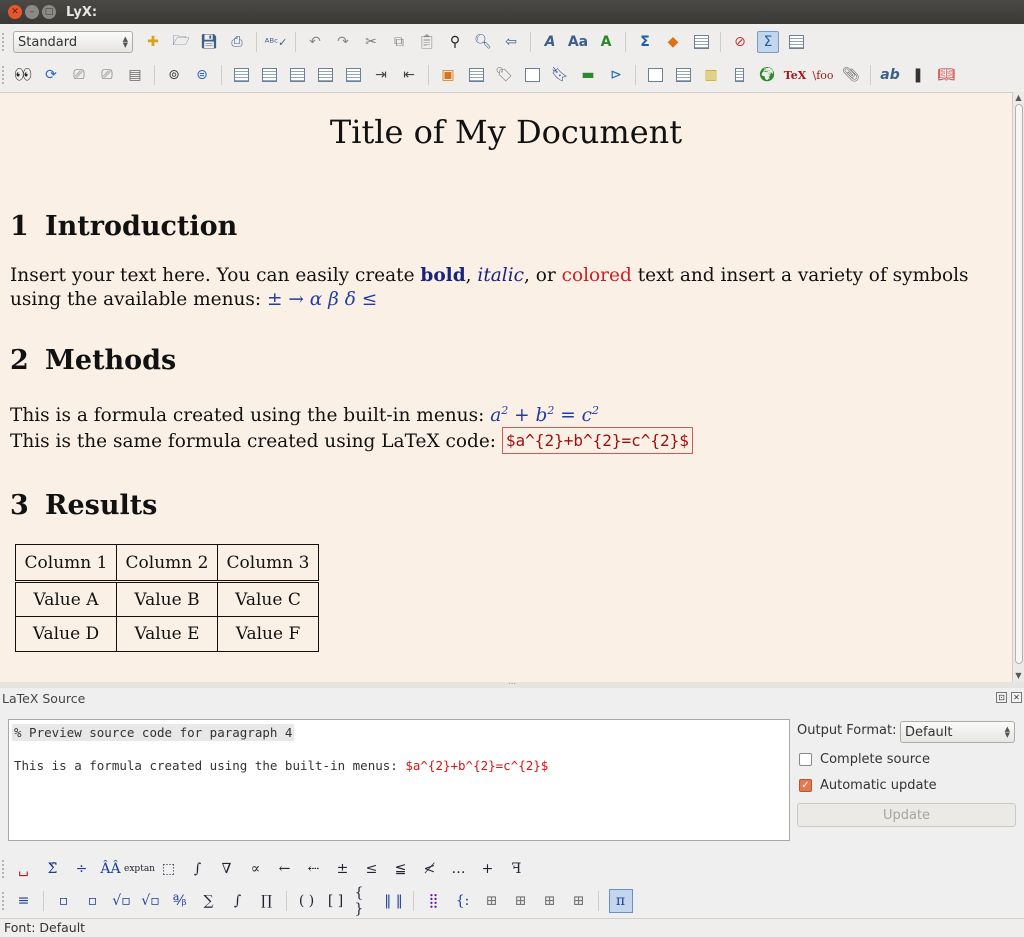  Describe the element at coordinates (890, 75) in the screenshot. I see `spelling-icon: ab` at that location.